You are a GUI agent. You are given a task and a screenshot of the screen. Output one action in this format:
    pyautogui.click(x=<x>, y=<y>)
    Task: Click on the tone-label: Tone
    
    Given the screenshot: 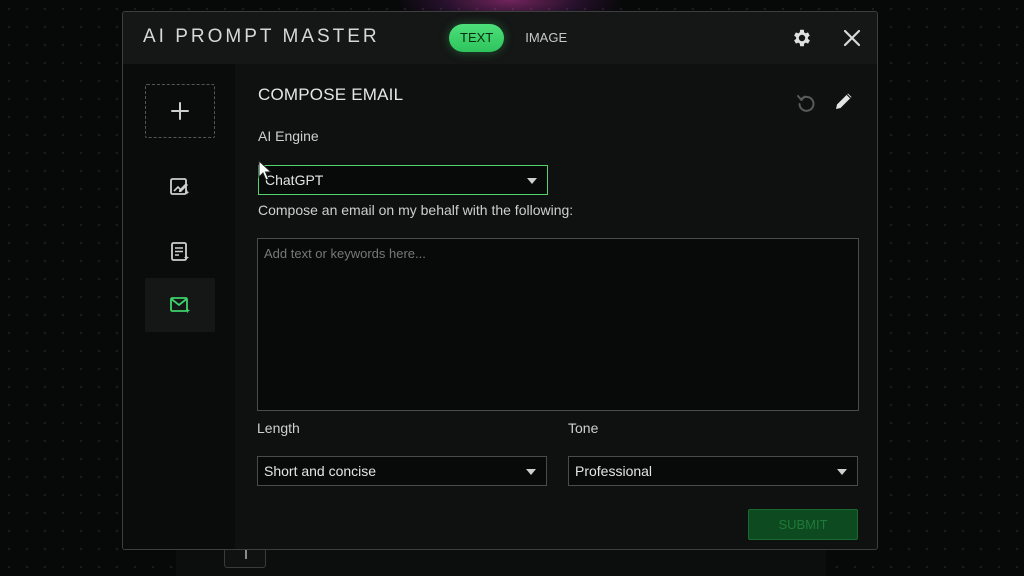 What is the action you would take?
    pyautogui.click(x=583, y=428)
    